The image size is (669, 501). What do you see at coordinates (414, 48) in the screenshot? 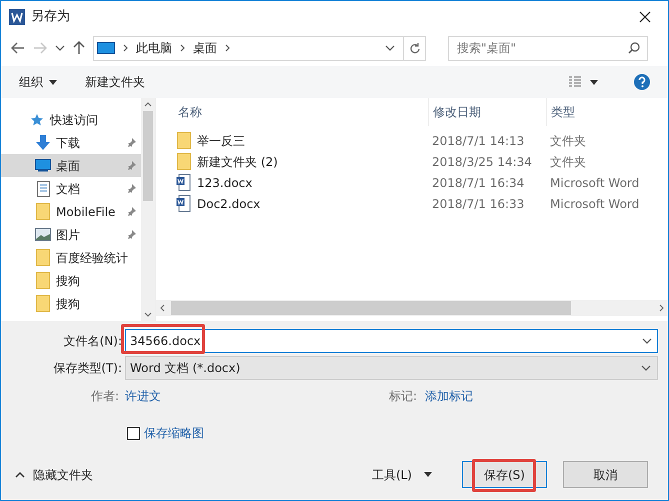
I see `refresh-icon` at bounding box center [414, 48].